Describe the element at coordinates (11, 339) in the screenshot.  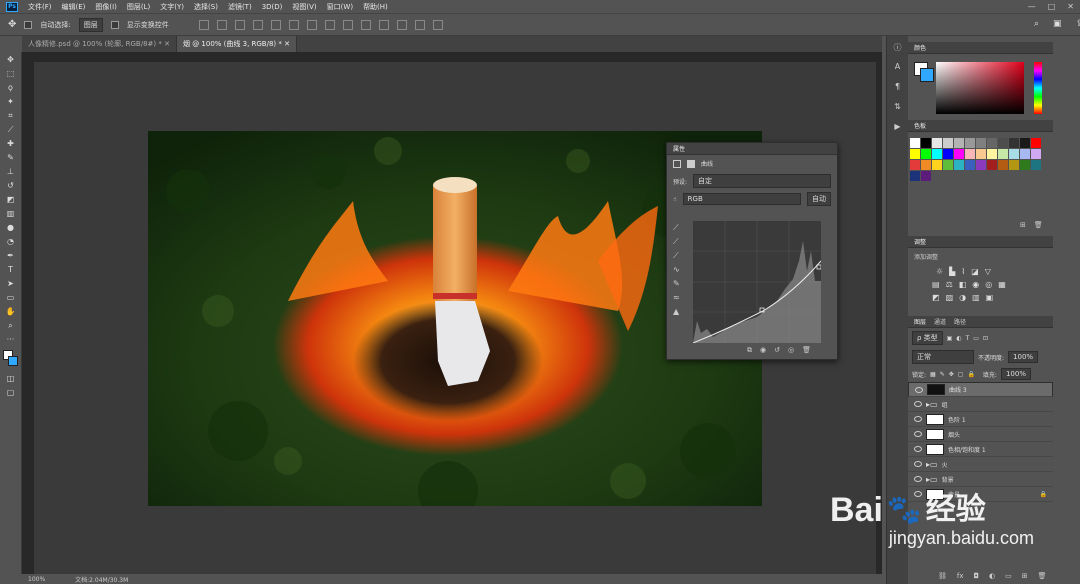
I see `more-tools-icon: ···` at that location.